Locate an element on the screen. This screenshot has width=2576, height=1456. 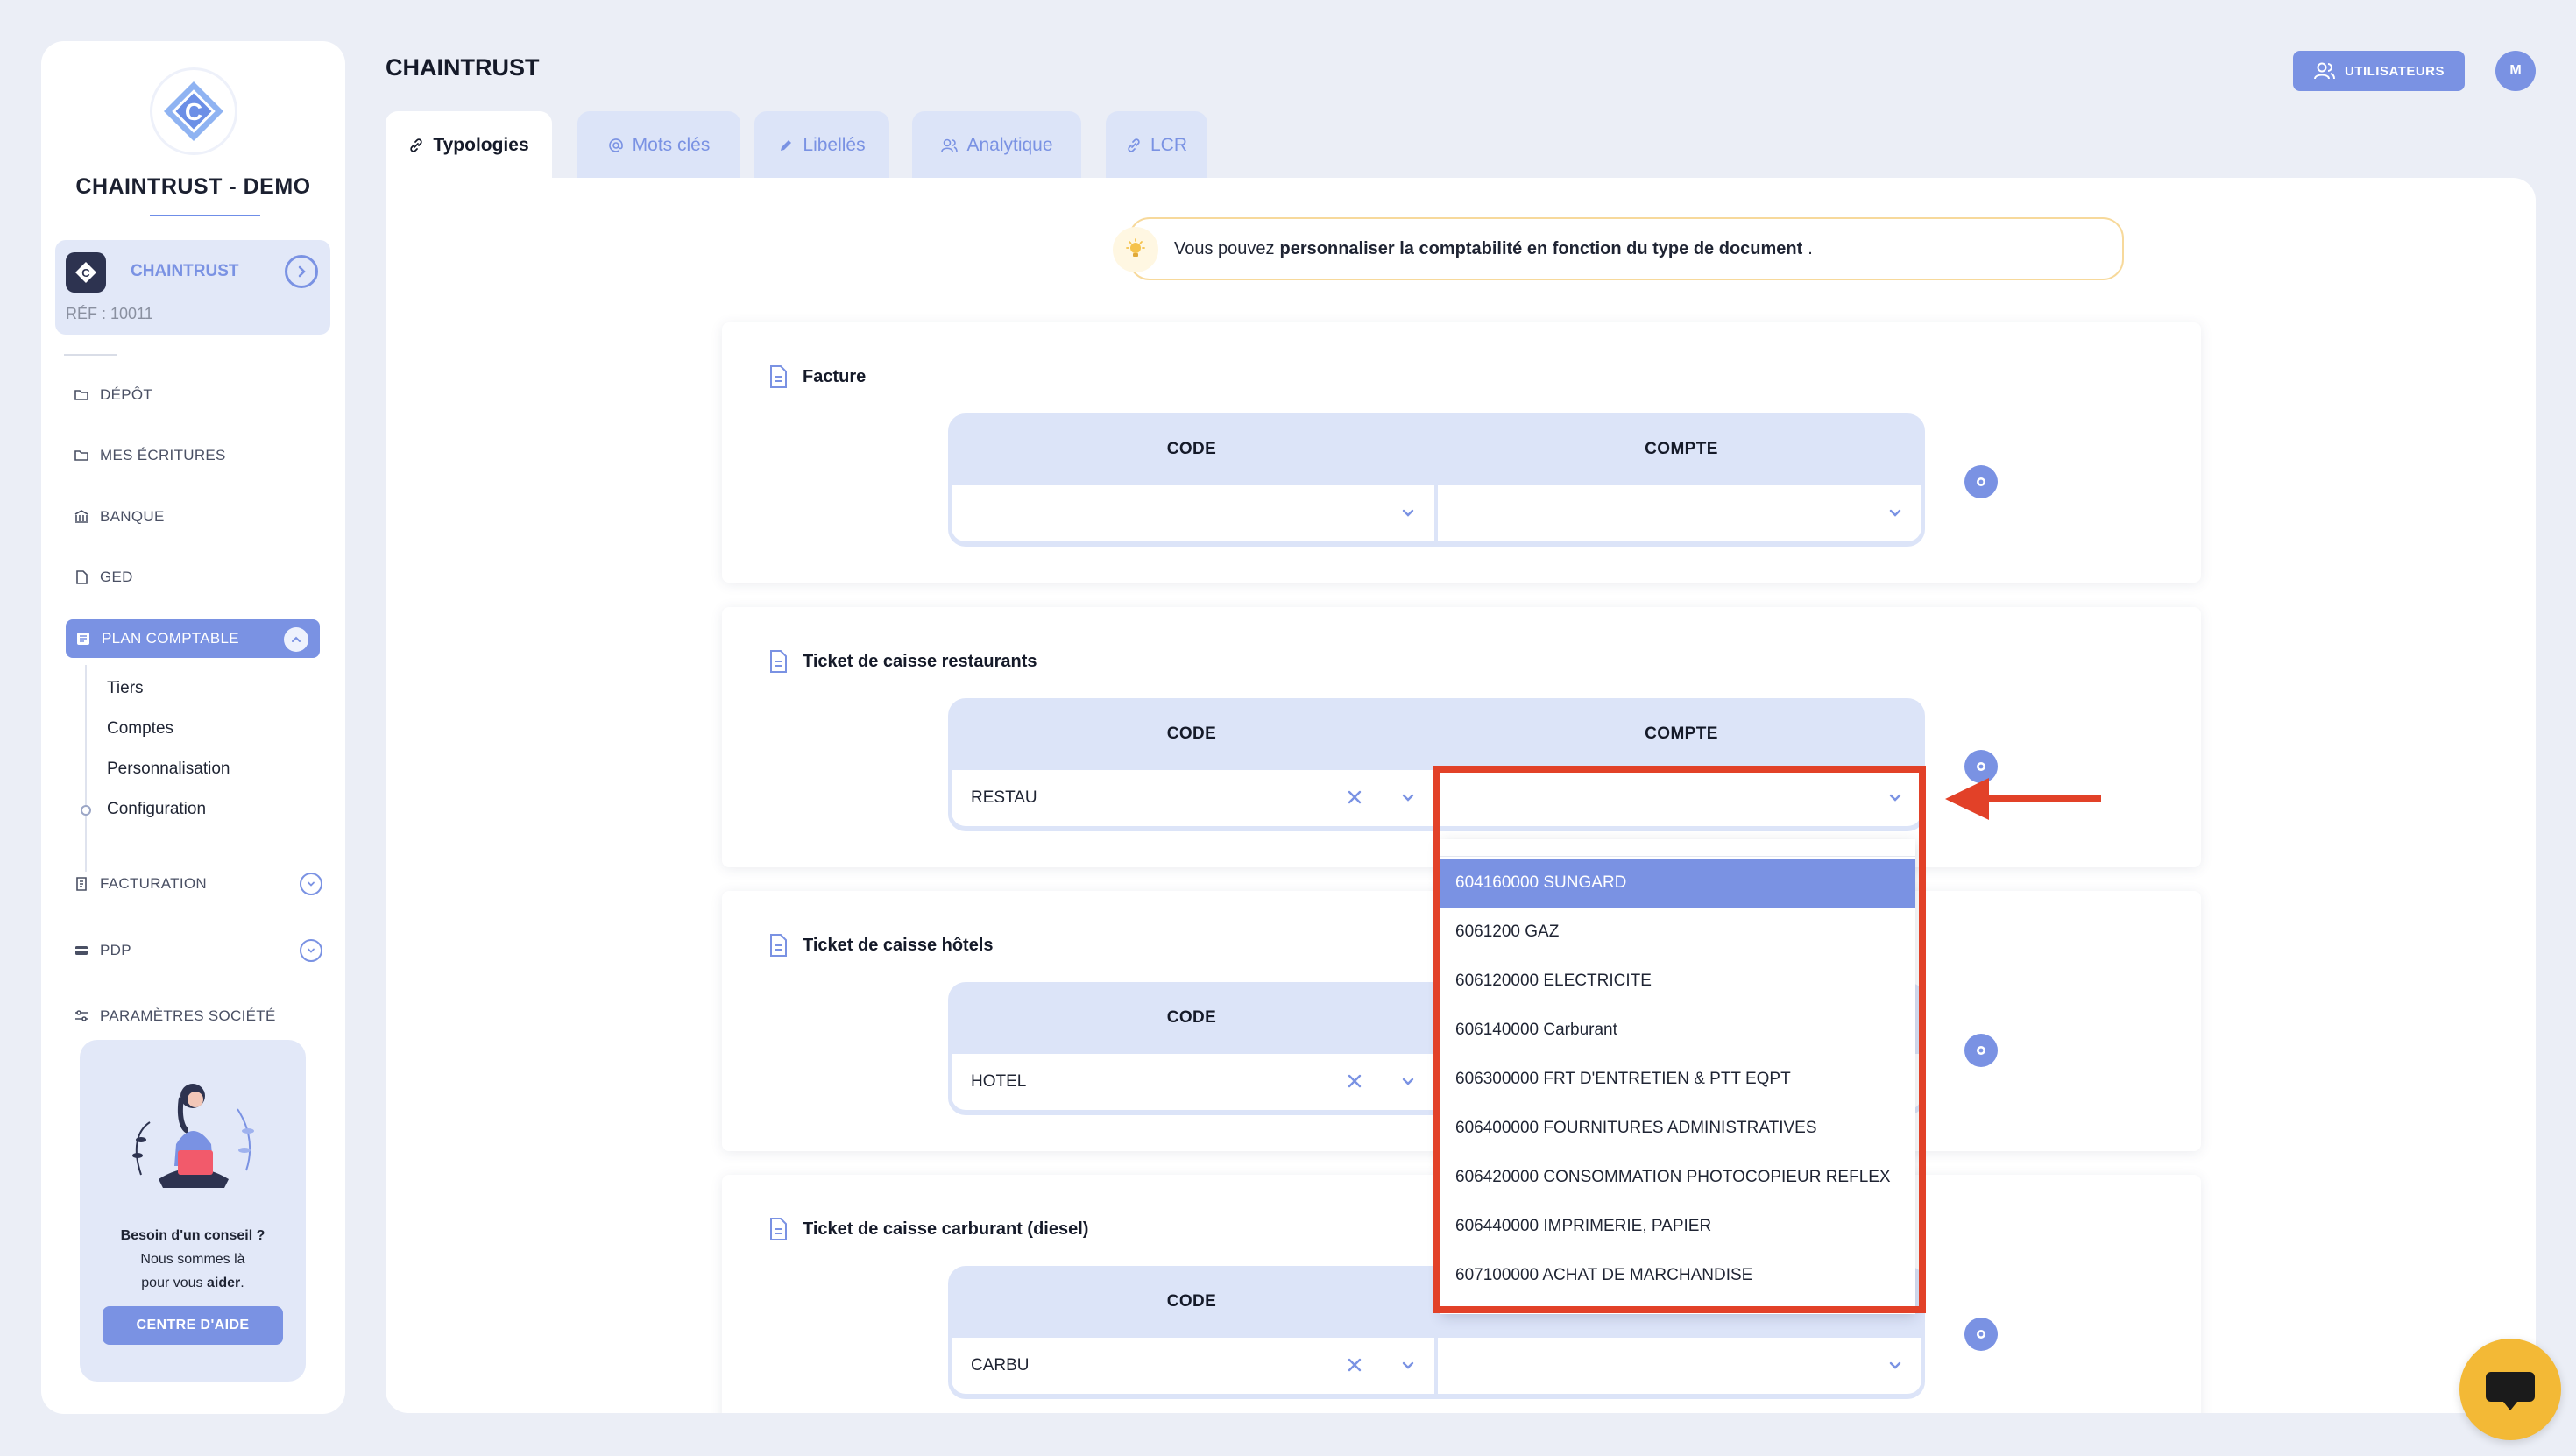
tab-typologies: Typologies is located at coordinates (469, 145).